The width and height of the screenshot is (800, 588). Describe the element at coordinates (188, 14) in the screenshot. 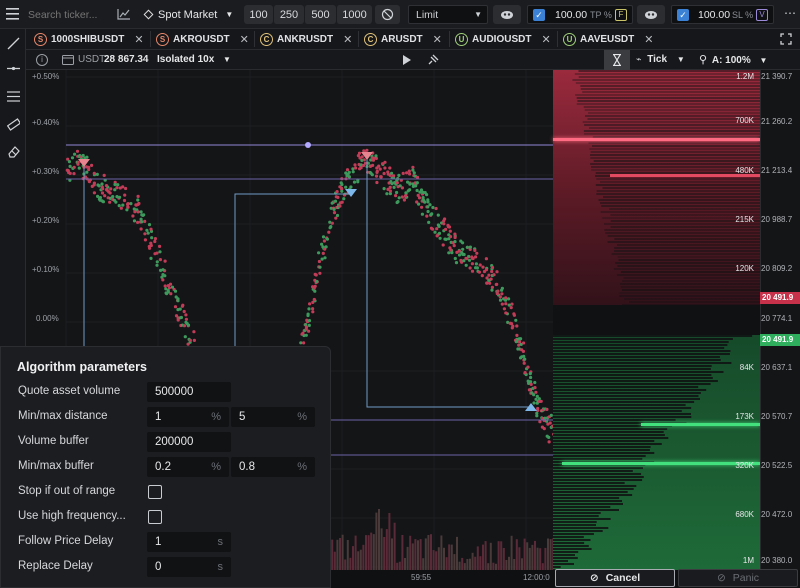

I see `market-select: Spot Market ▼` at that location.